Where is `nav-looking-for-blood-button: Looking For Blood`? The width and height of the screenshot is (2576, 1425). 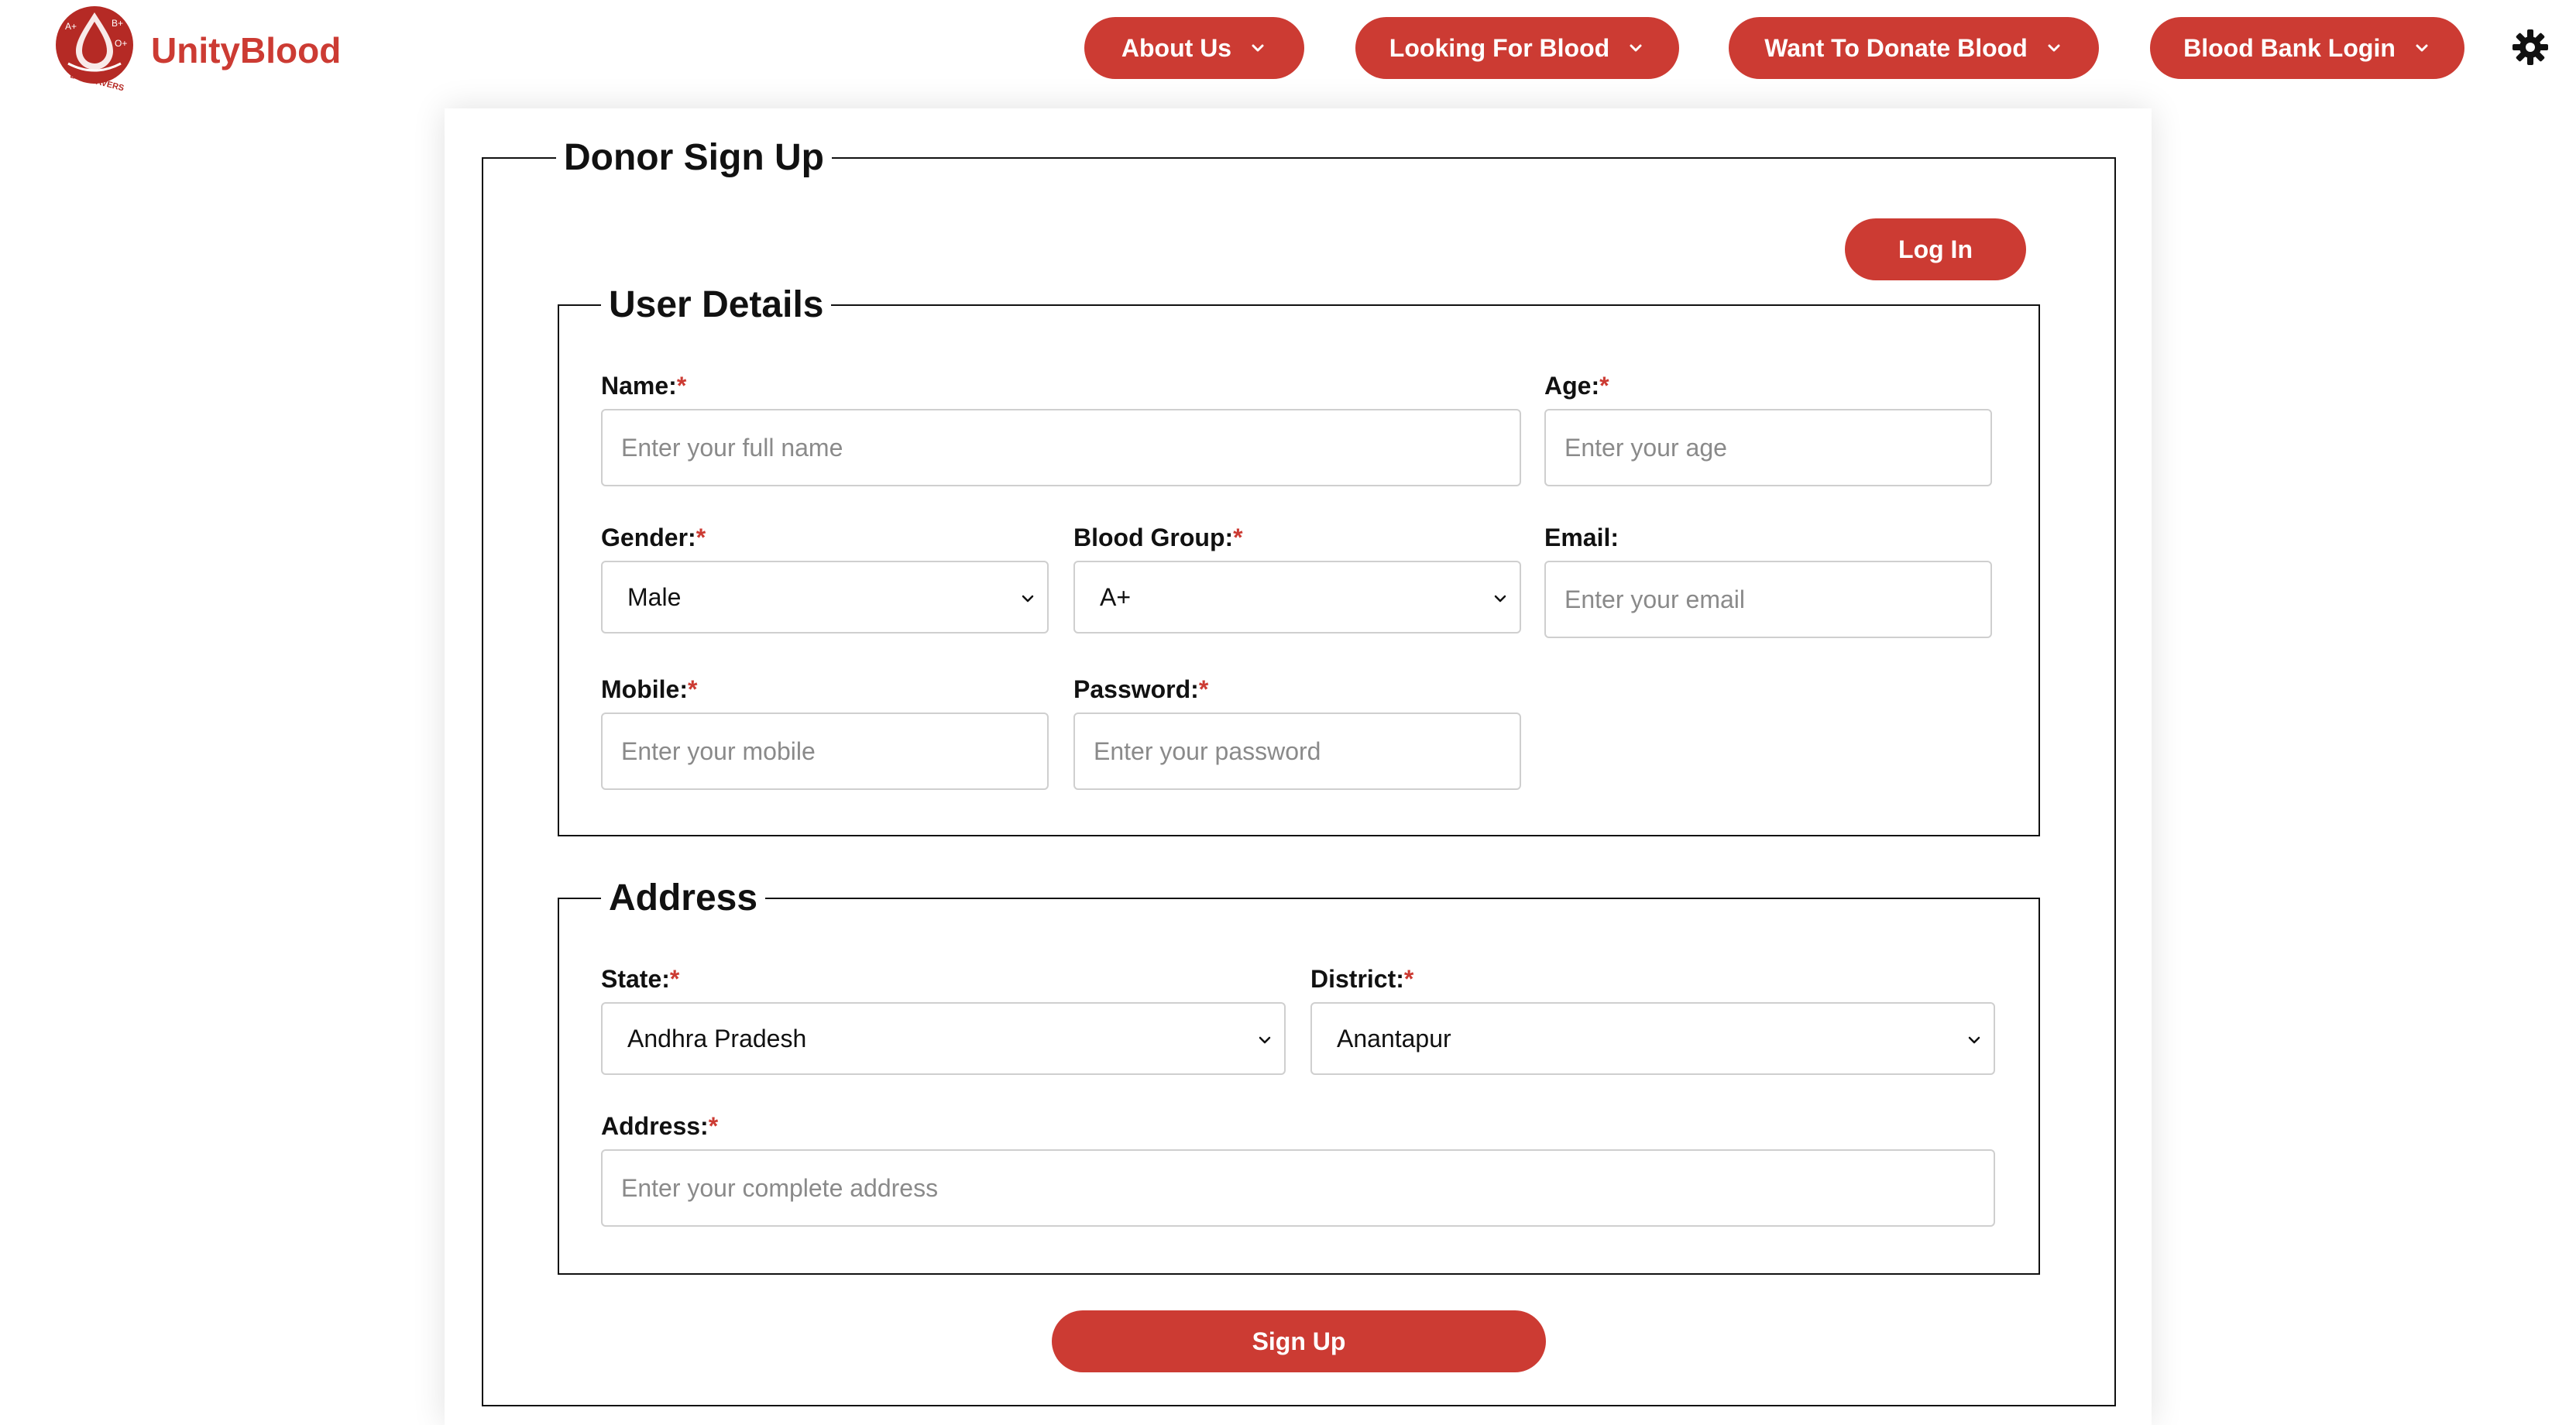
nav-looking-for-blood-button: Looking For Blood is located at coordinates (1517, 48).